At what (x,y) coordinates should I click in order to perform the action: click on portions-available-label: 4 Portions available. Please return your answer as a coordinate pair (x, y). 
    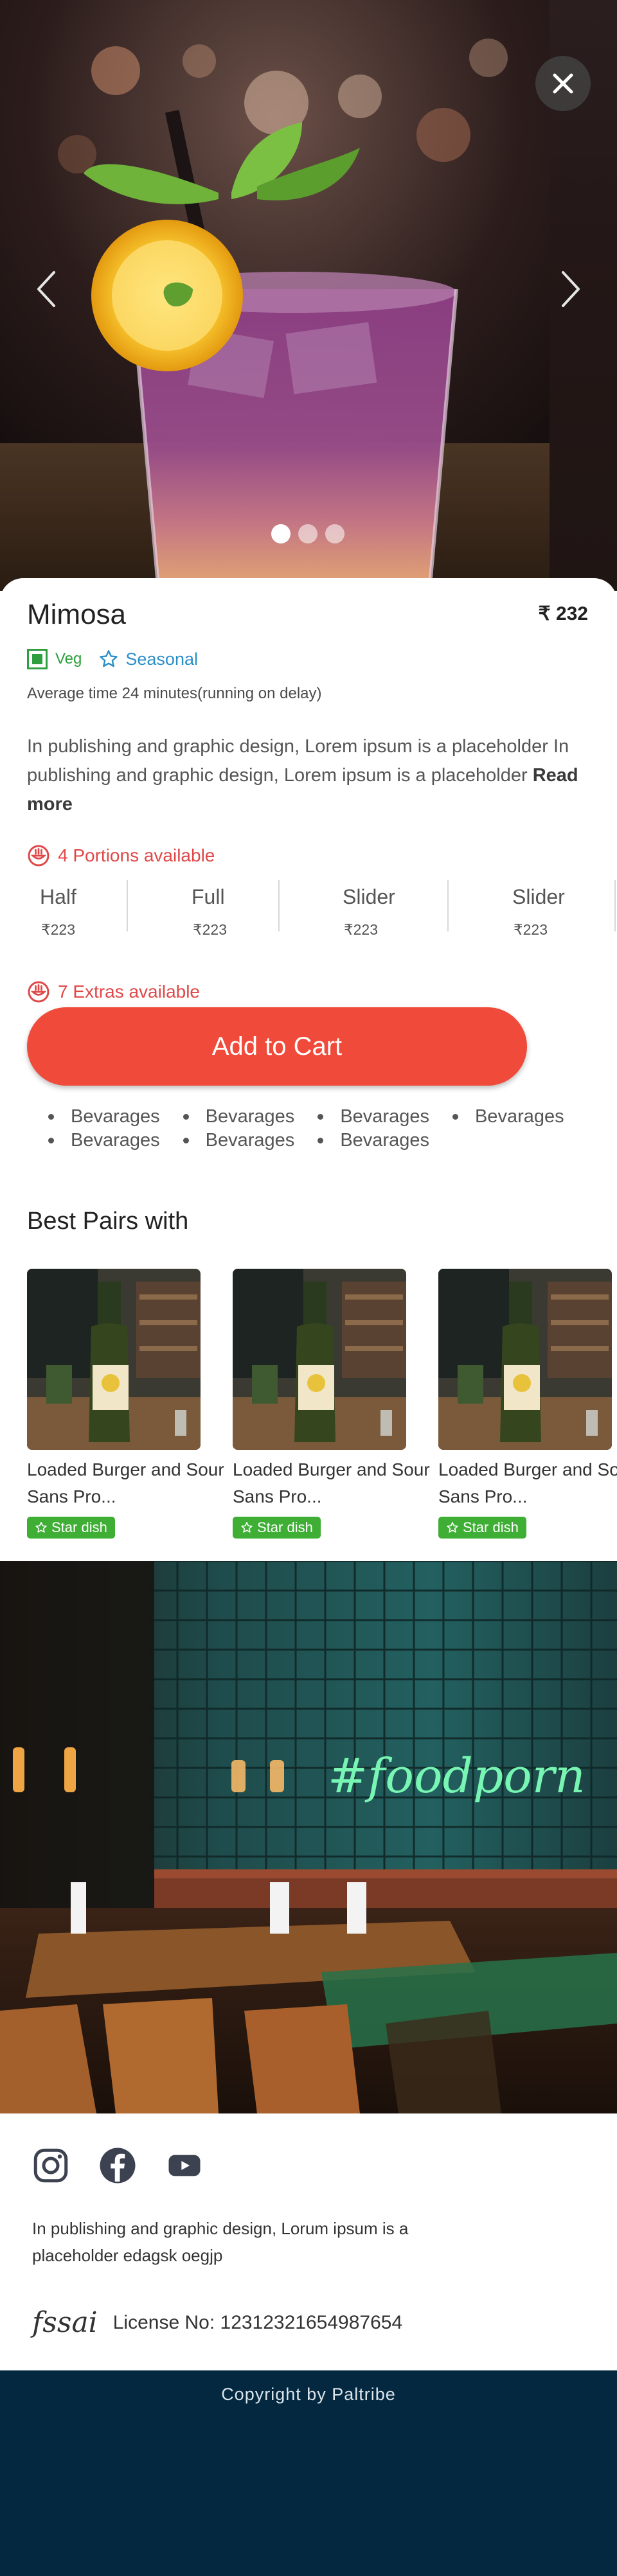
    Looking at the image, I should click on (136, 855).